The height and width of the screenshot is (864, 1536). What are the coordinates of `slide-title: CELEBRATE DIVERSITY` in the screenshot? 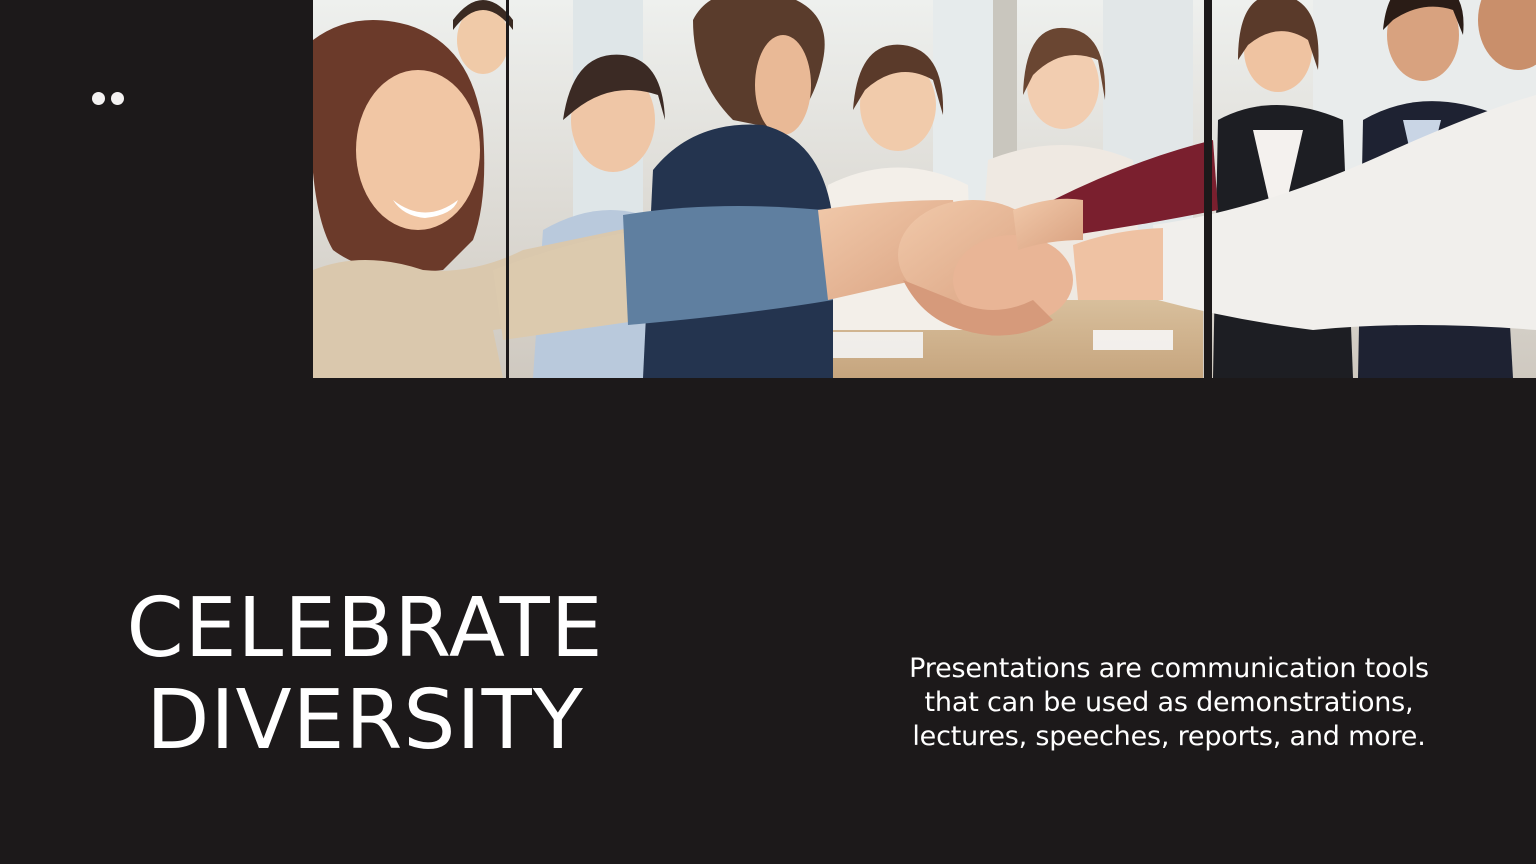 It's located at (365, 675).